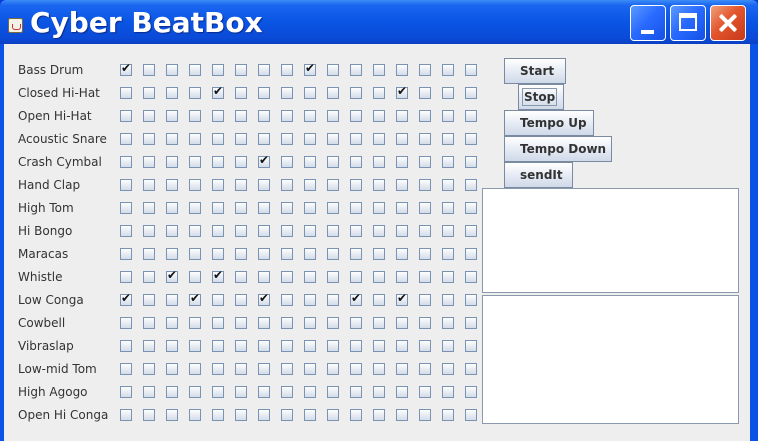 The width and height of the screenshot is (758, 441). What do you see at coordinates (610, 359) in the screenshot?
I see `message-textarea` at bounding box center [610, 359].